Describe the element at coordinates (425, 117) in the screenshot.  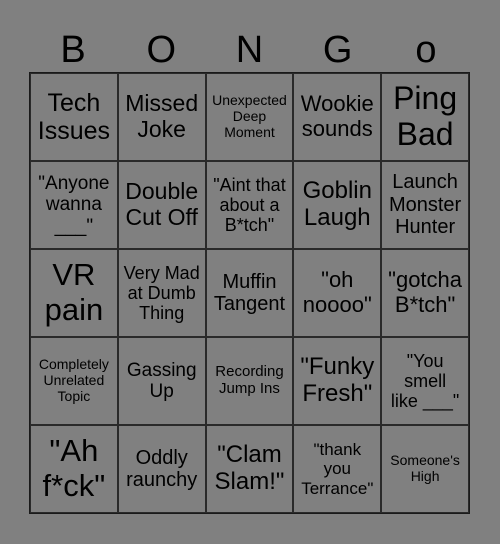
I see `bingo-cell: Ping Bad` at that location.